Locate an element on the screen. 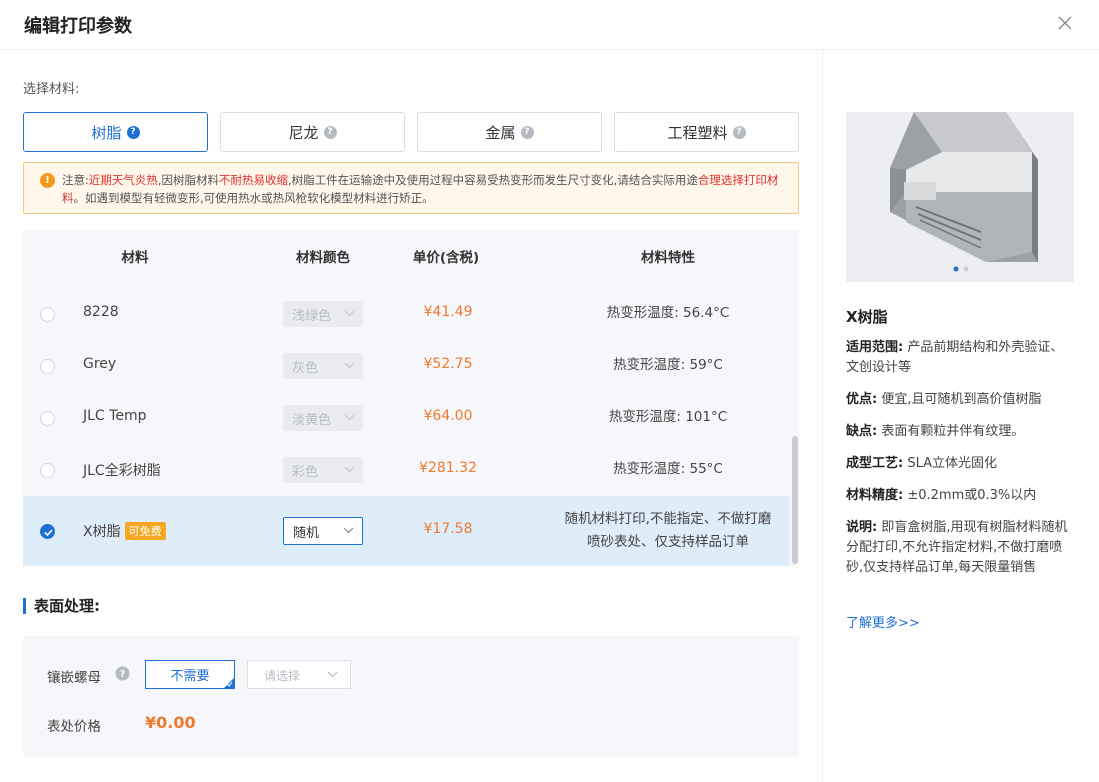 The height and width of the screenshot is (782, 1099). unit-price: ¥64.00 is located at coordinates (448, 416).